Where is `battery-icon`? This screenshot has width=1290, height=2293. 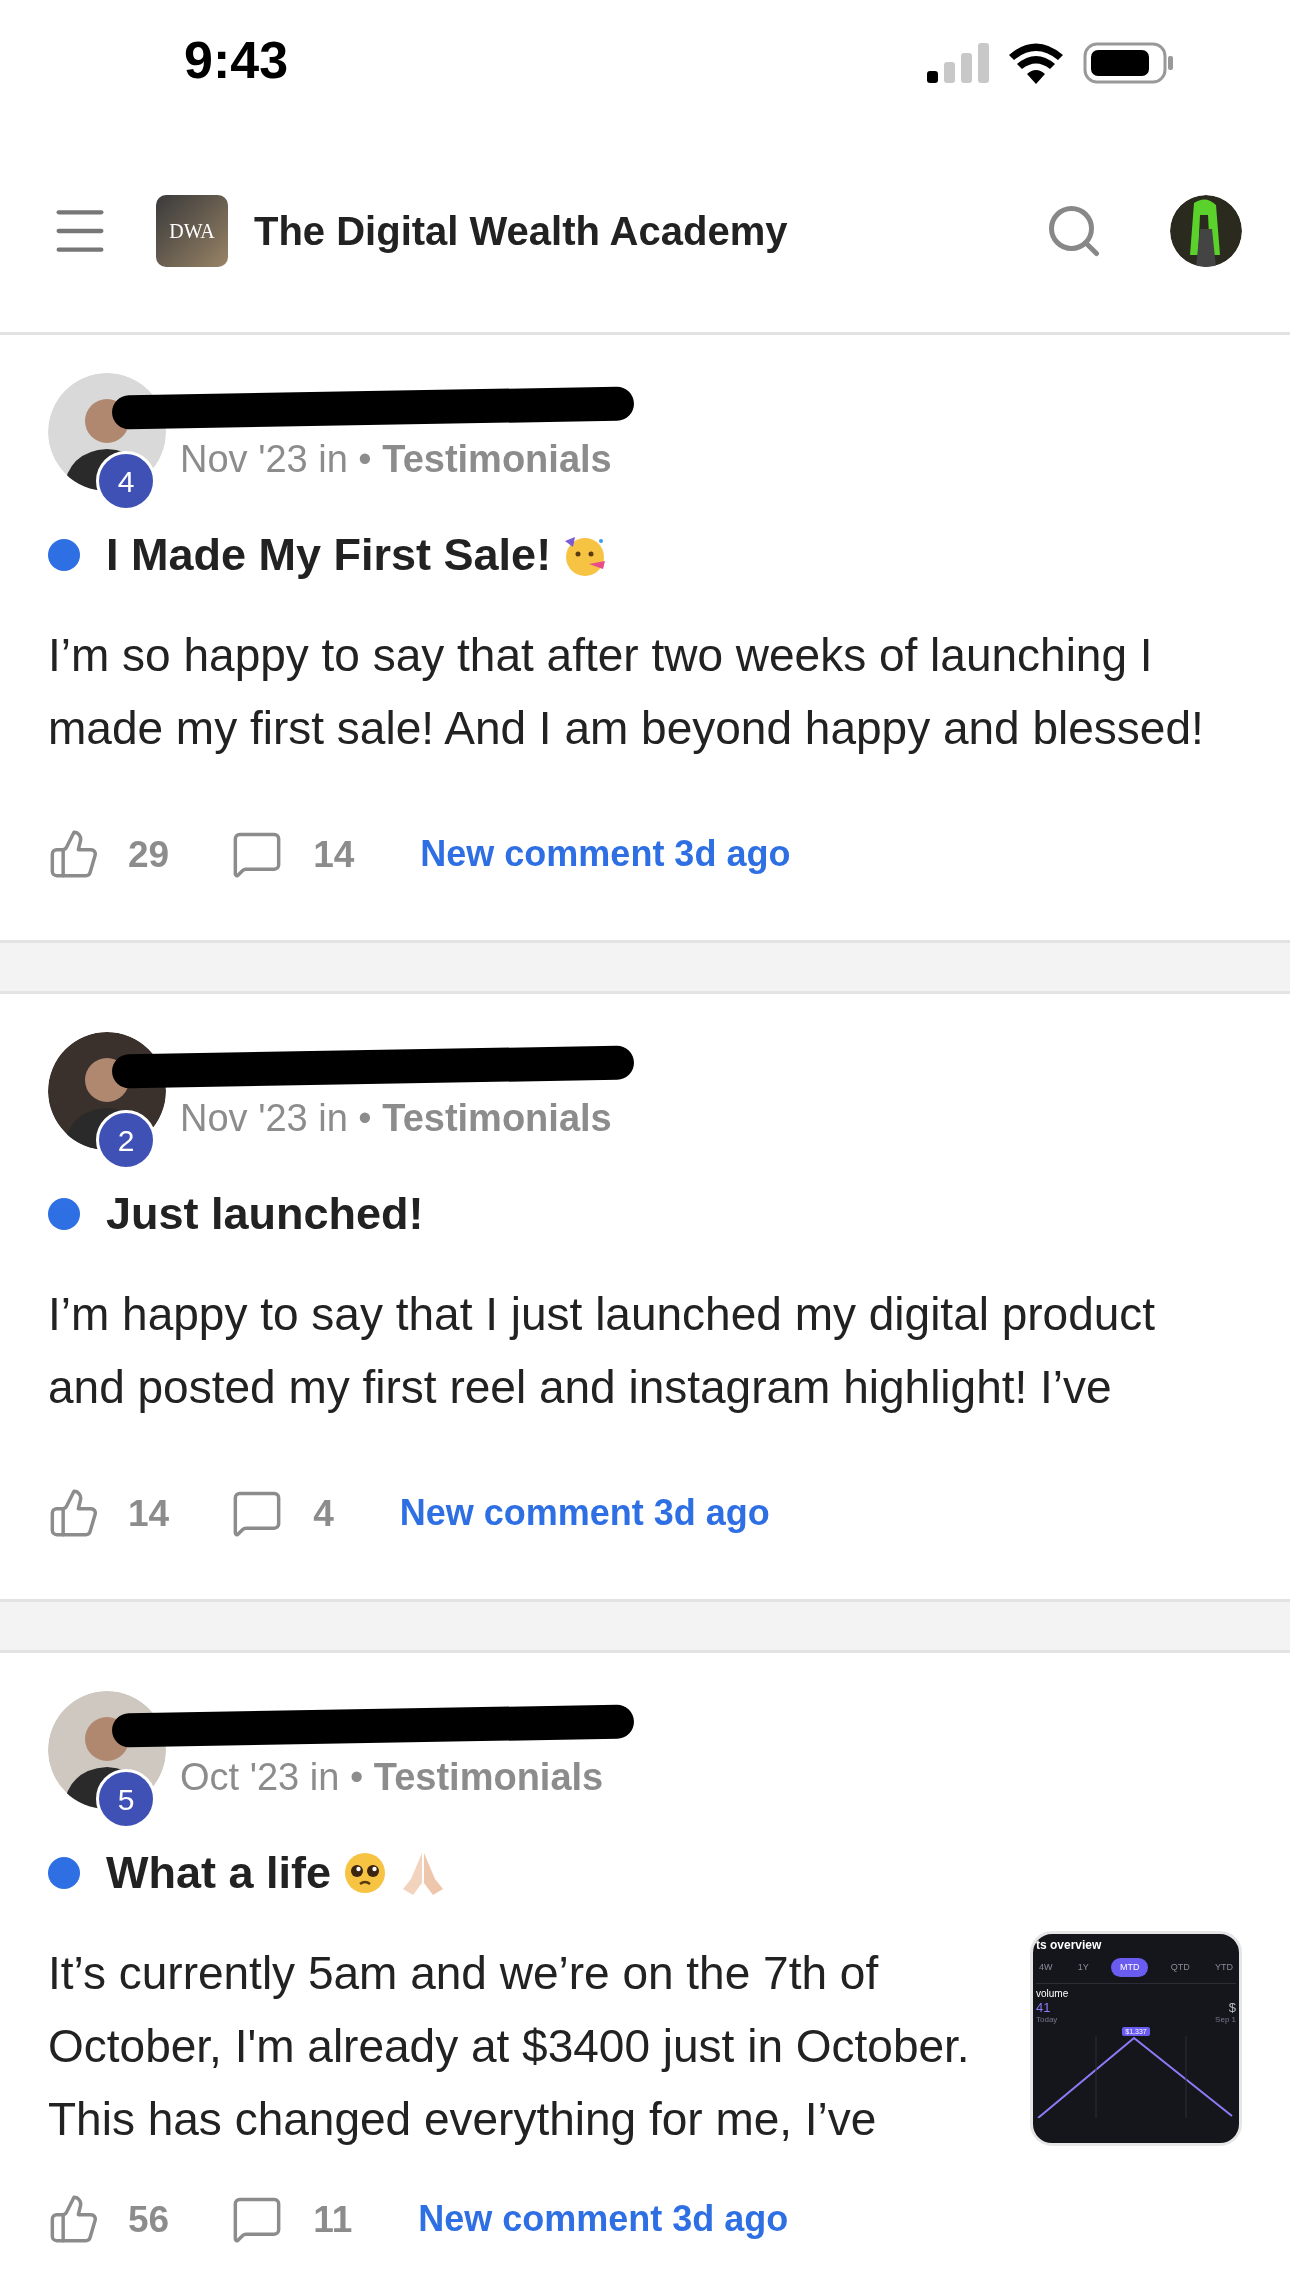
battery-icon is located at coordinates (1129, 63).